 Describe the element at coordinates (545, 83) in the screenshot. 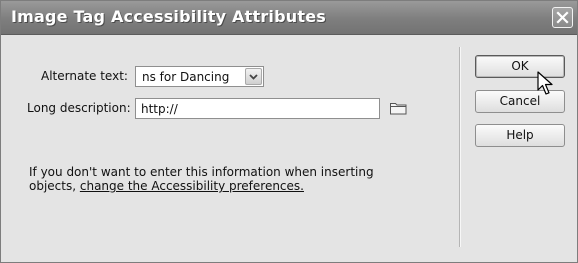

I see `mouse-cursor-icon` at that location.